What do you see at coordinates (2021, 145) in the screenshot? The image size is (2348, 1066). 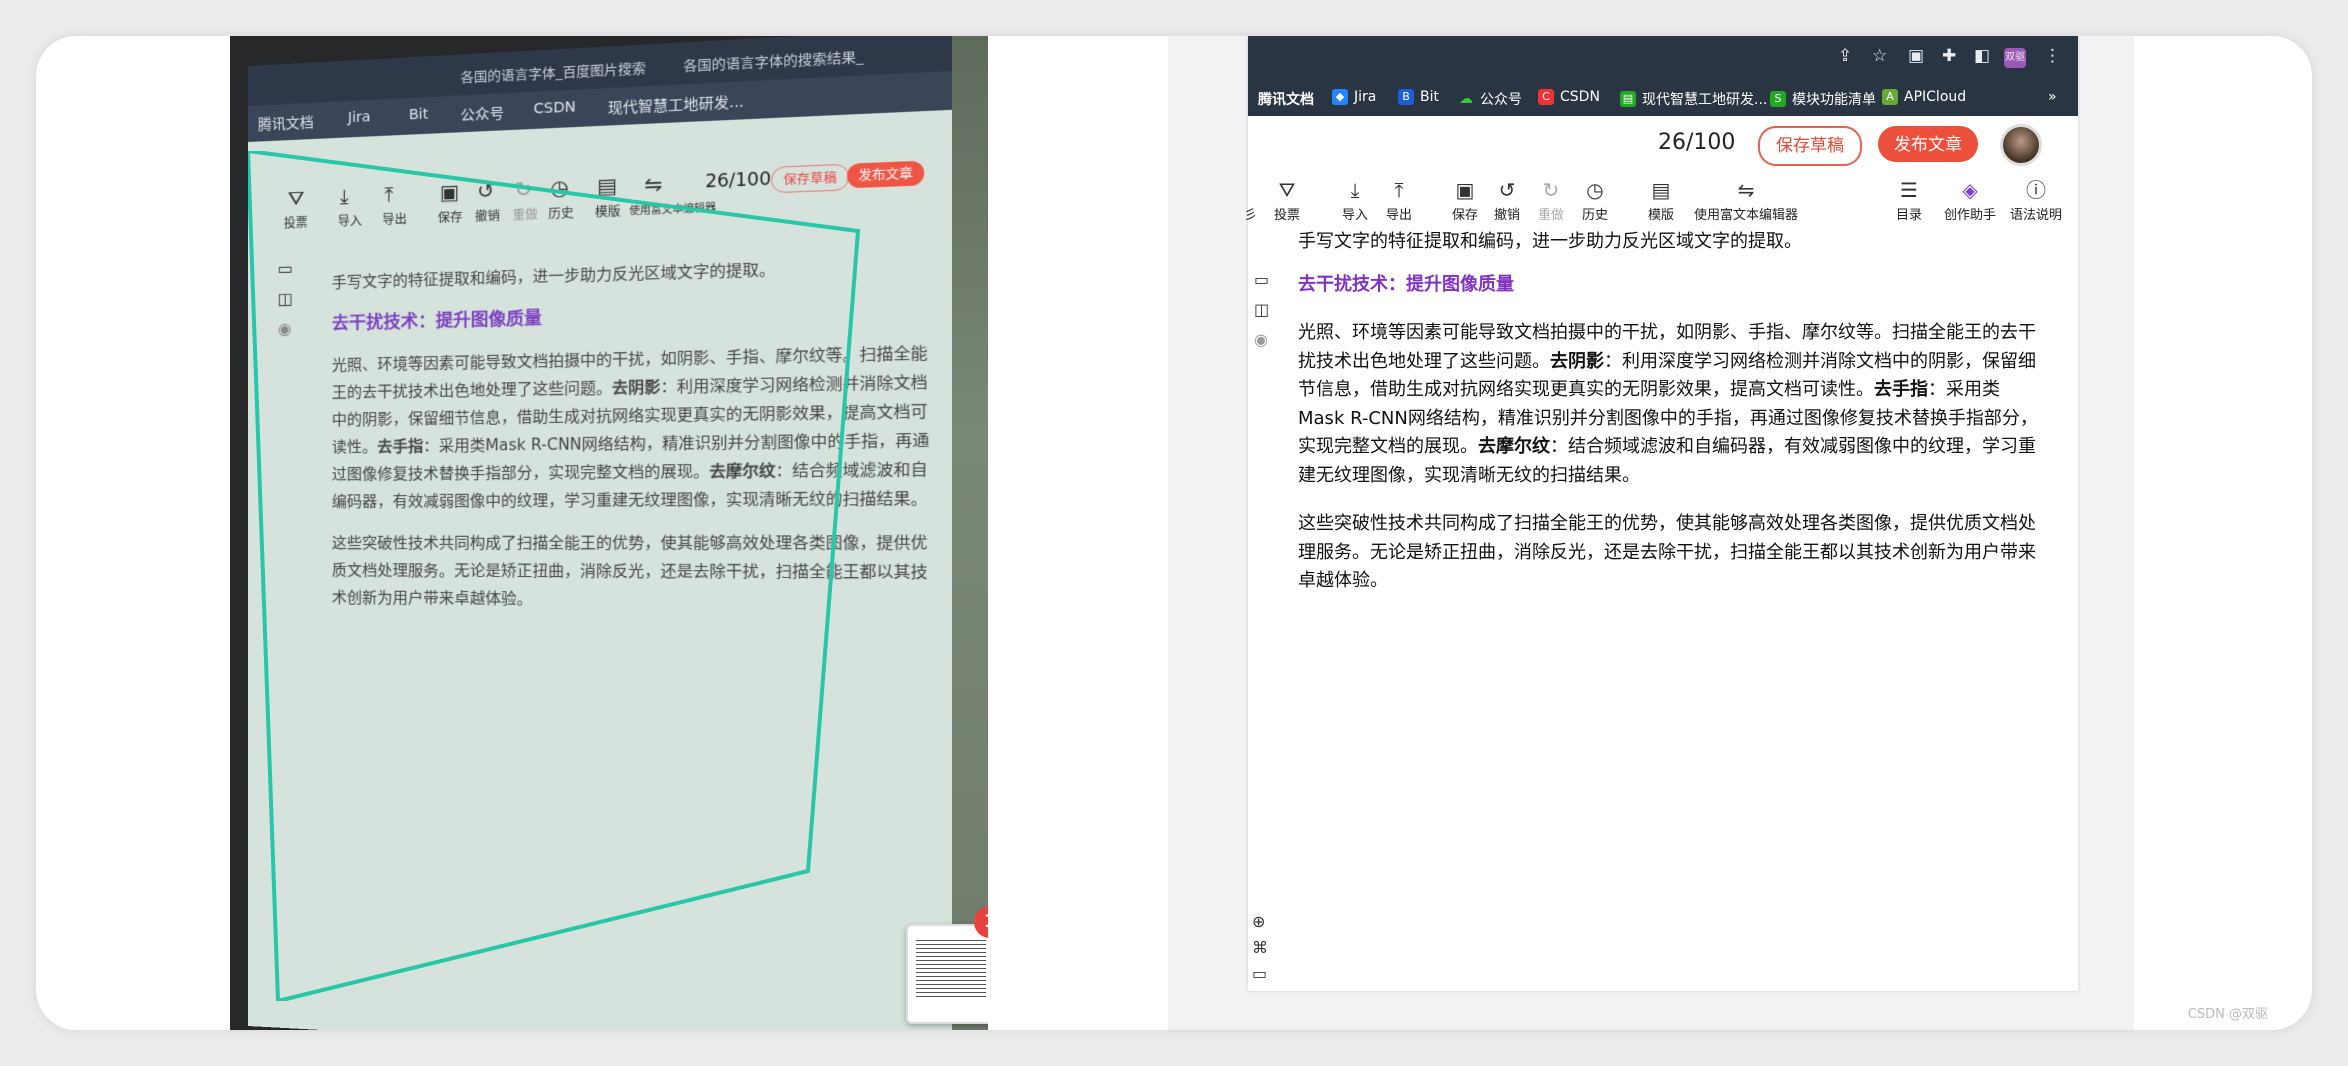 I see `avatar` at bounding box center [2021, 145].